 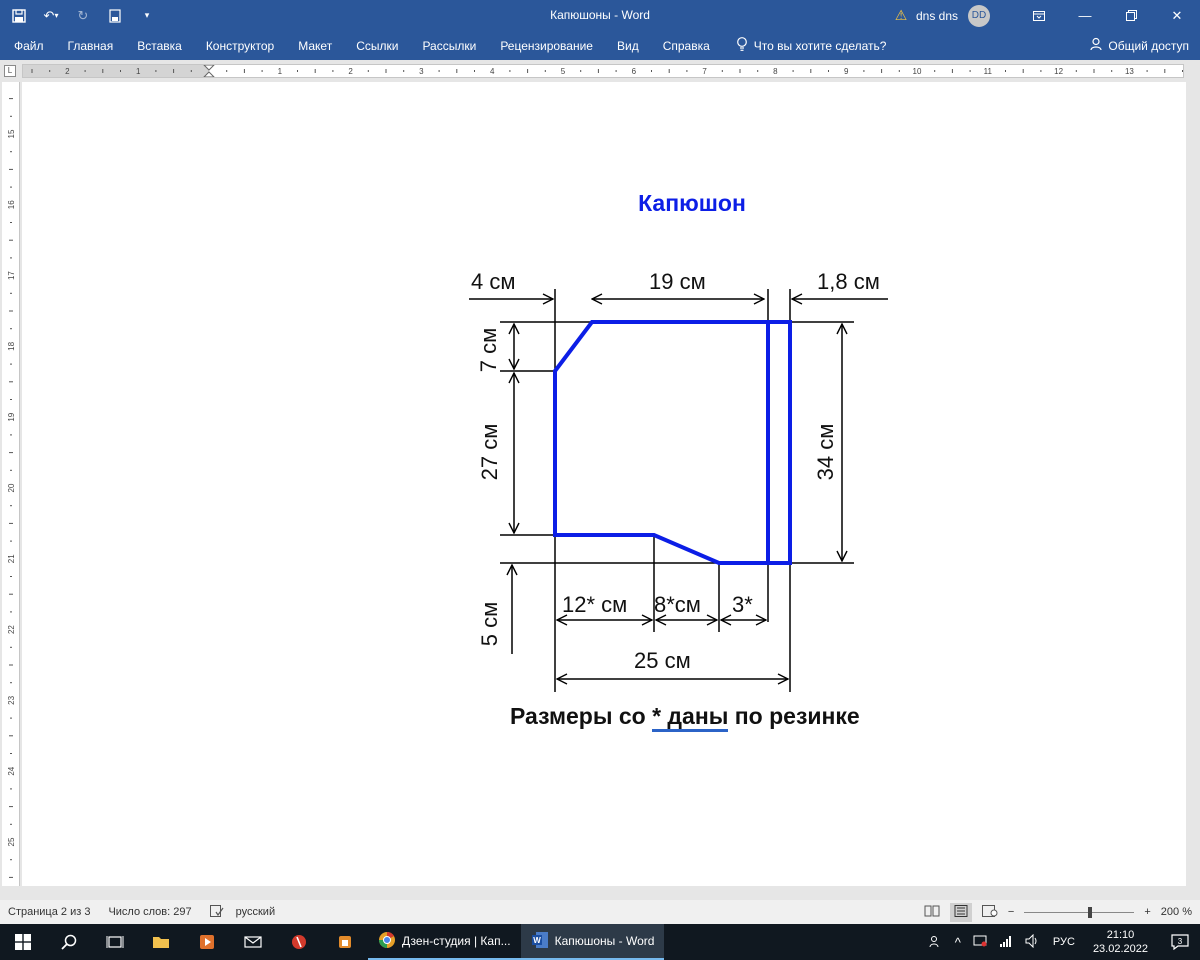 What do you see at coordinates (600, 15) in the screenshot?
I see `title-bar: ↶ ▾ ↻ ▾ Капюшоны - Word ⚠ dns dns DD — ✕` at bounding box center [600, 15].